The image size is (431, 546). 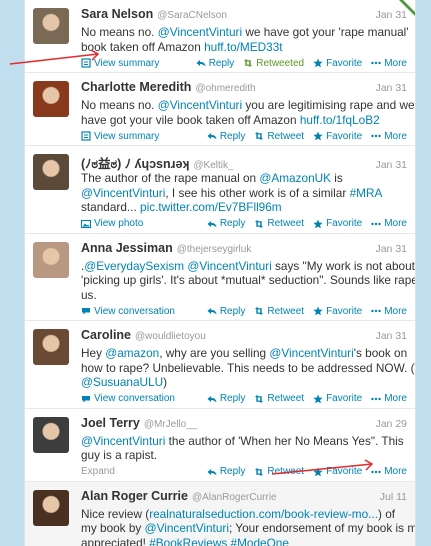 I want to click on tweet-link: huff.to/1fqLoB2, so click(x=340, y=120).